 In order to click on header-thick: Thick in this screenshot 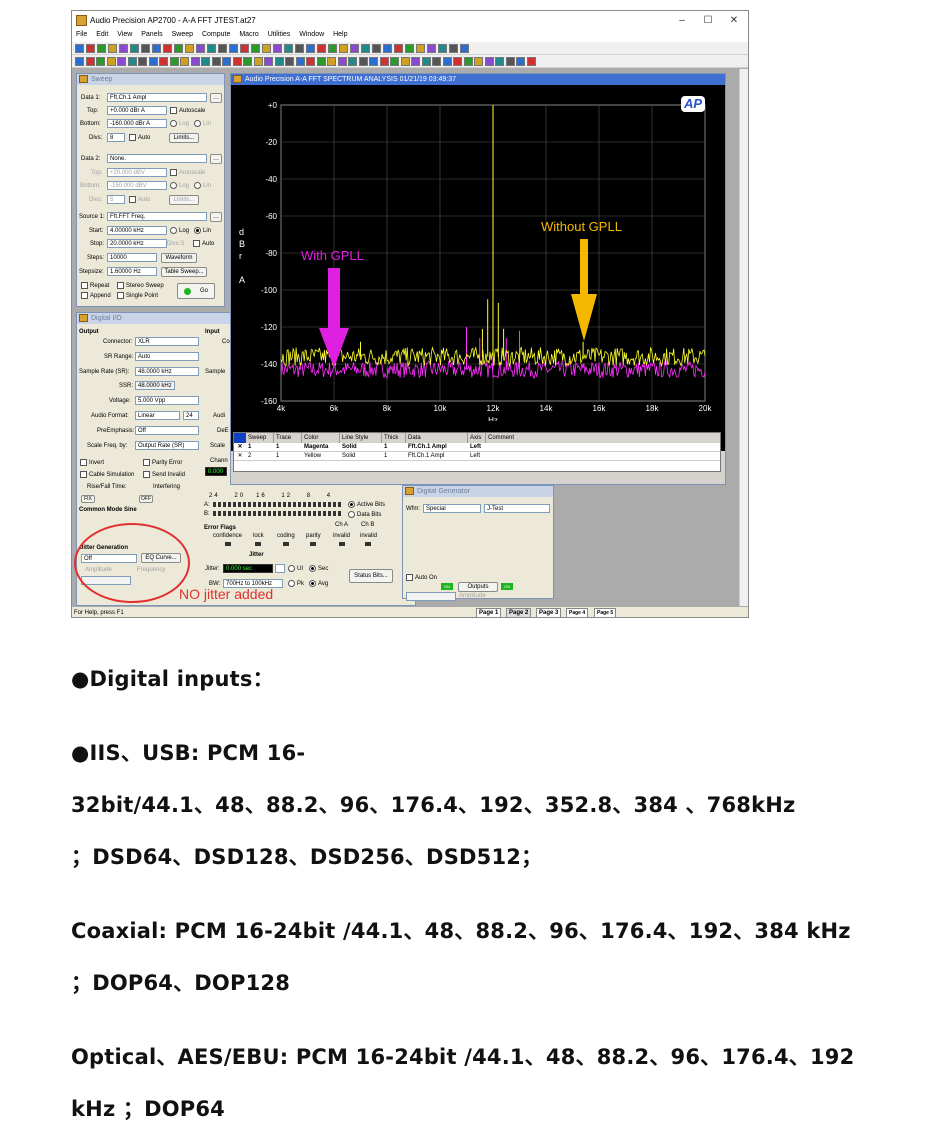, I will do `click(394, 438)`.